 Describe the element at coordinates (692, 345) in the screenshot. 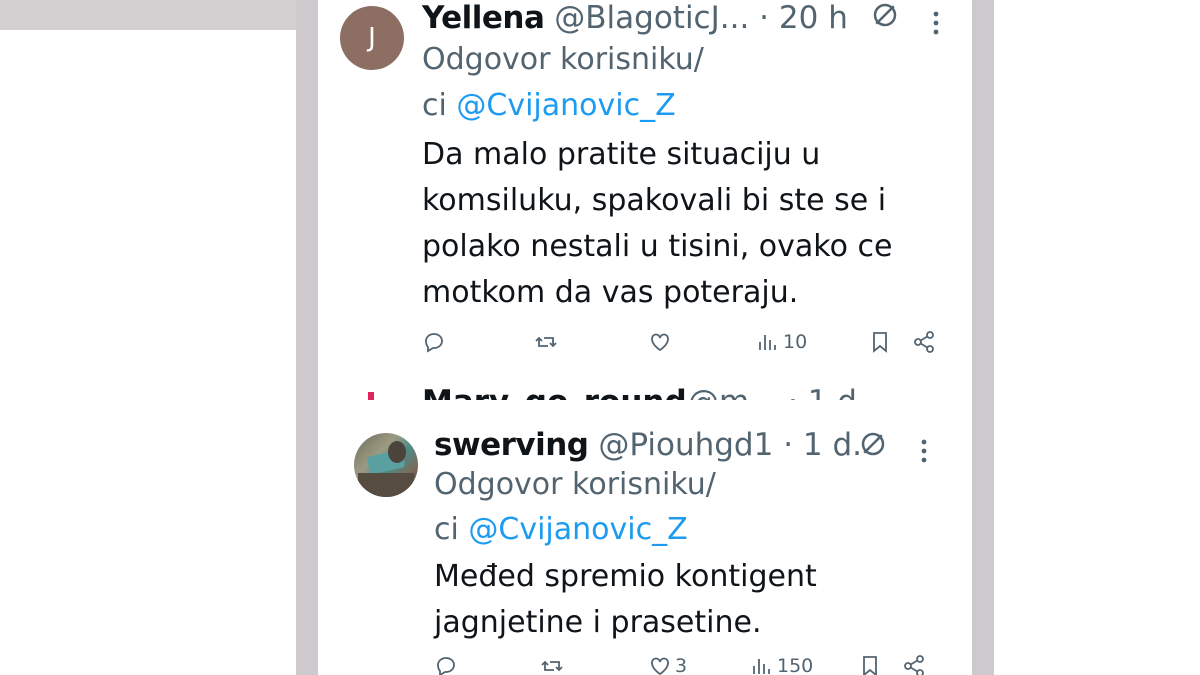

I see `tweet-actions: 10` at that location.